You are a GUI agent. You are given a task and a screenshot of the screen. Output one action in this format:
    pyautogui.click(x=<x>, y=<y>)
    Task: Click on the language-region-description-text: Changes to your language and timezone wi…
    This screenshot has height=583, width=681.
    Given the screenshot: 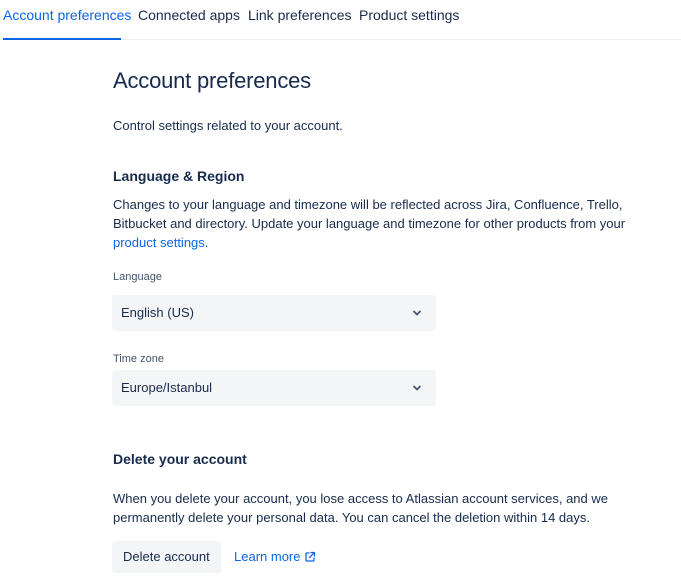 What is the action you would take?
    pyautogui.click(x=369, y=214)
    